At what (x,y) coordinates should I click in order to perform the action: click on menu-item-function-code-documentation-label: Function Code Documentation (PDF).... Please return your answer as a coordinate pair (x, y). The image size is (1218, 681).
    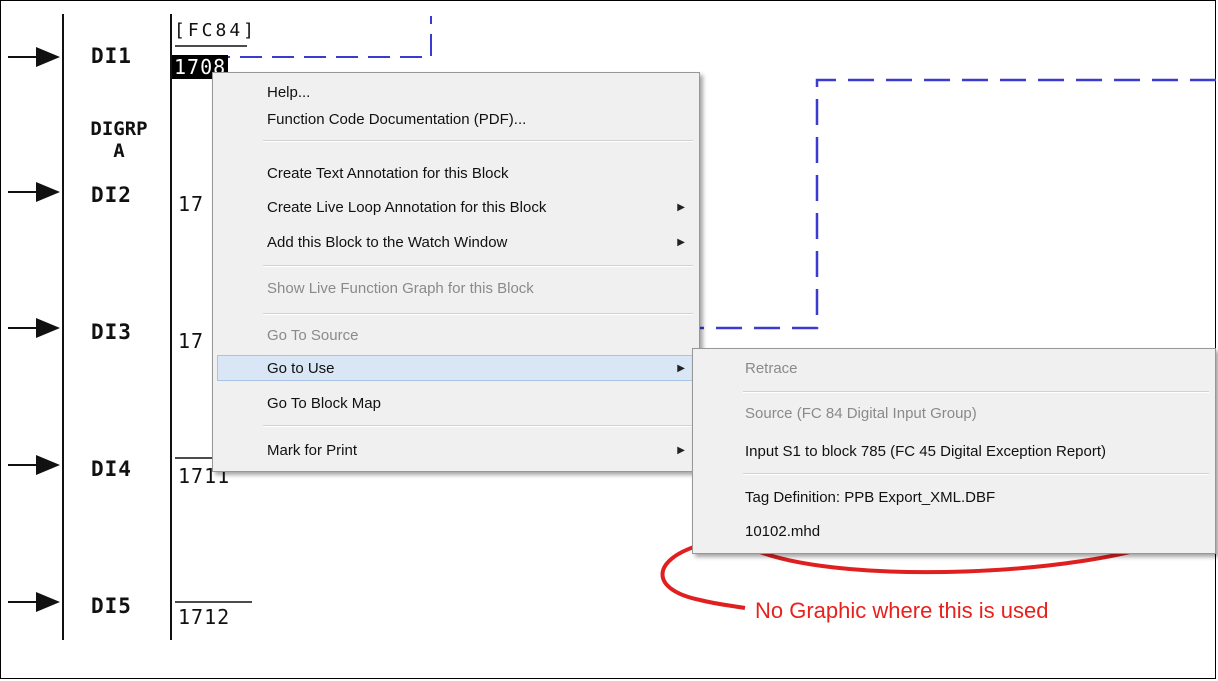
    Looking at the image, I should click on (397, 119).